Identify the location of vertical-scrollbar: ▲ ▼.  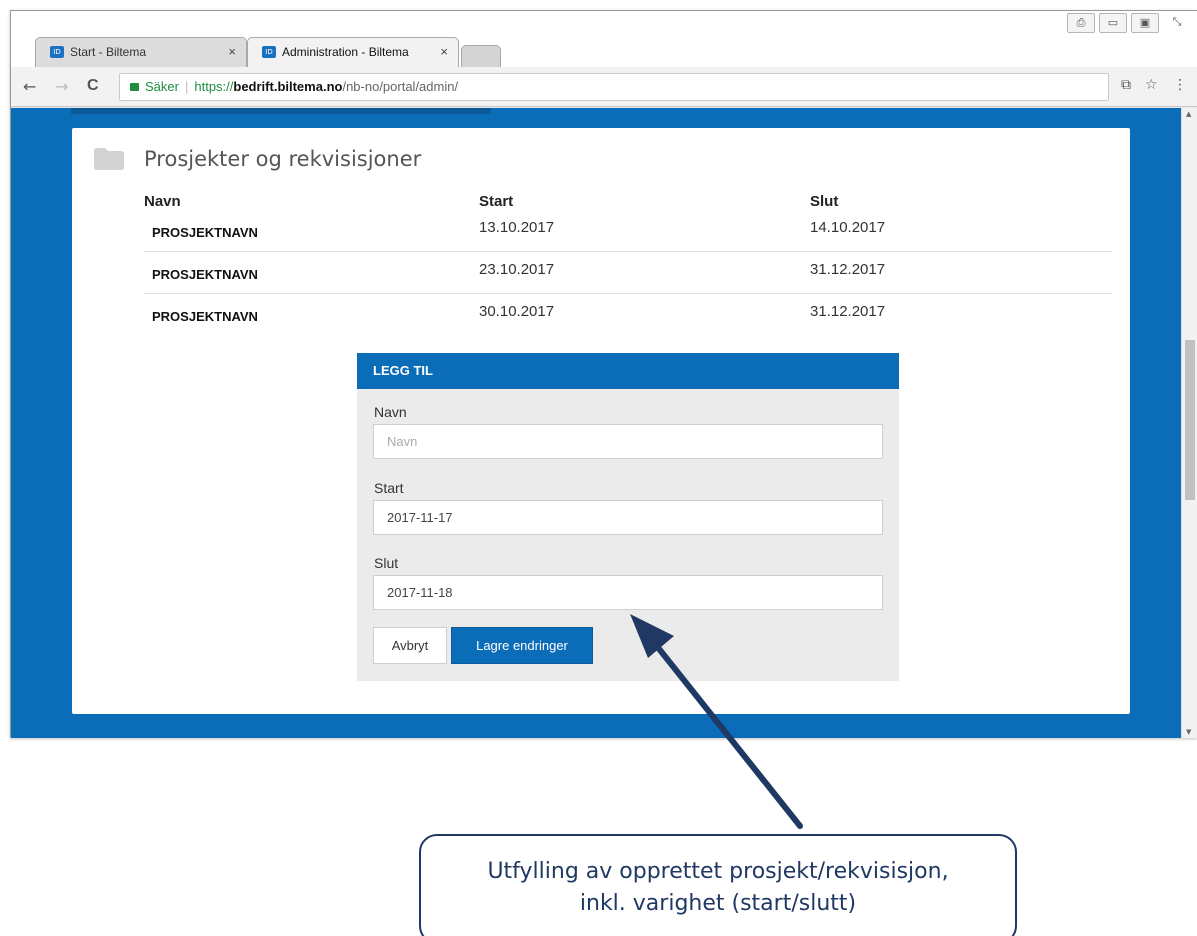
(1189, 423).